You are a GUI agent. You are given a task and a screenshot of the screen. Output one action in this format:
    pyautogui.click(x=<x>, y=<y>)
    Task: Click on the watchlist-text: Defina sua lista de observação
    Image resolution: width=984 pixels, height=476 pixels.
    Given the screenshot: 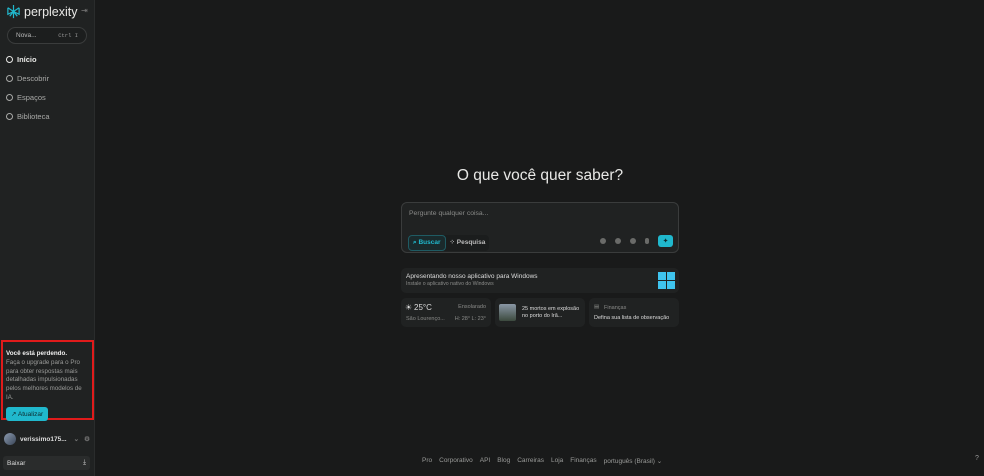 What is the action you would take?
    pyautogui.click(x=632, y=318)
    